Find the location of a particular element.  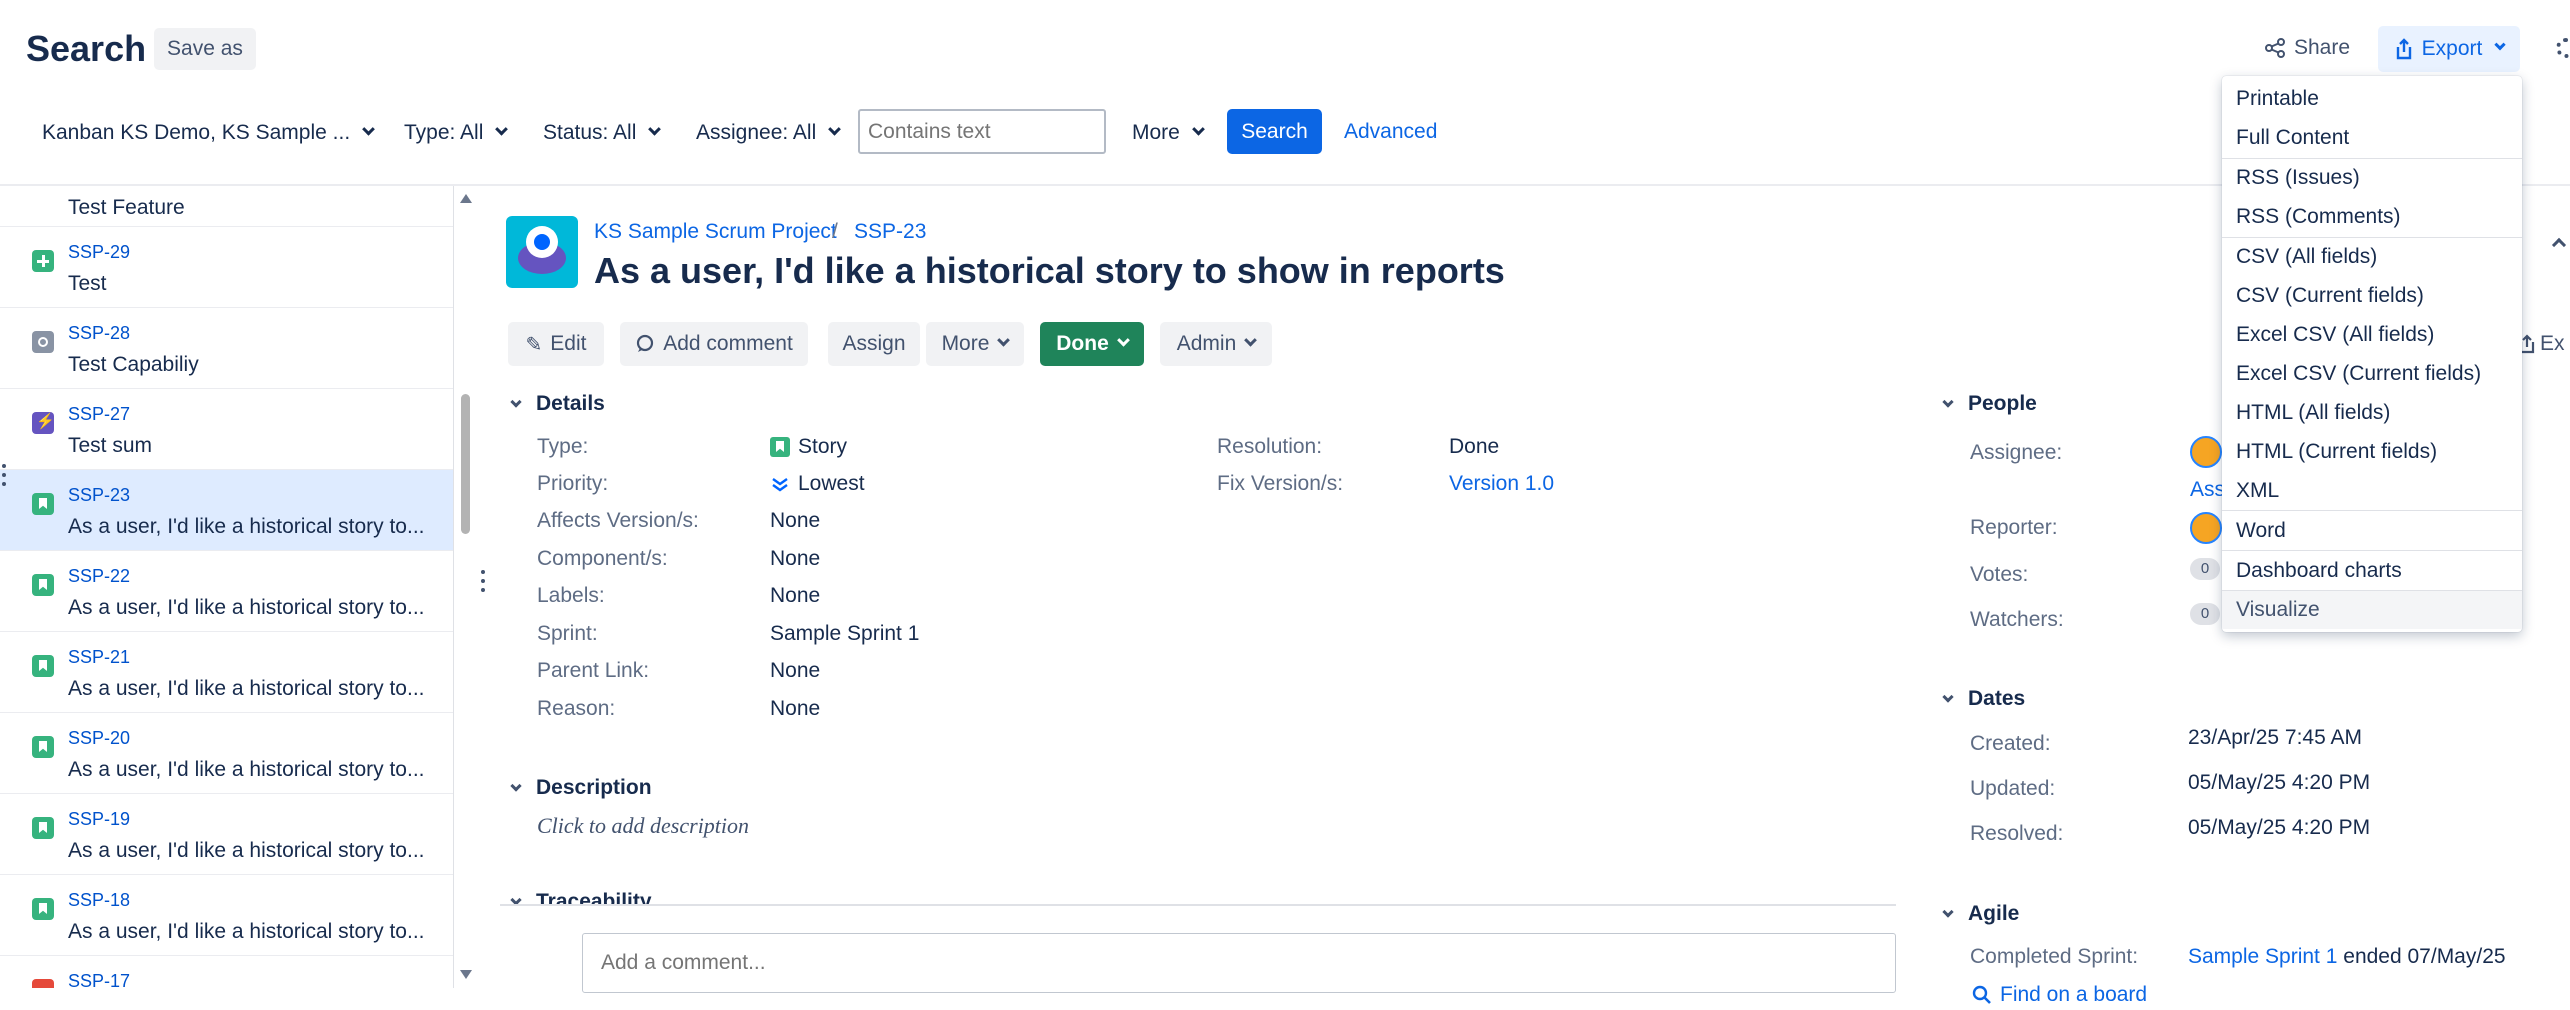

gear-icon is located at coordinates (2563, 48).